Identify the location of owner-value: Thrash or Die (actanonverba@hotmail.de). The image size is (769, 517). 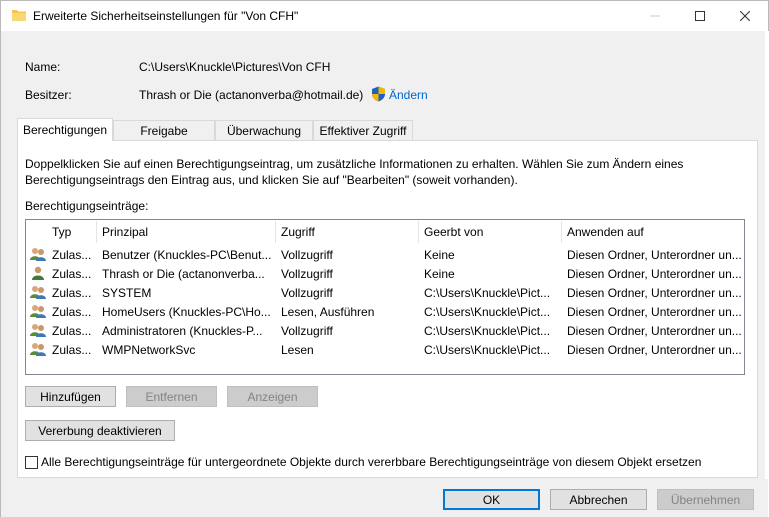
(251, 95).